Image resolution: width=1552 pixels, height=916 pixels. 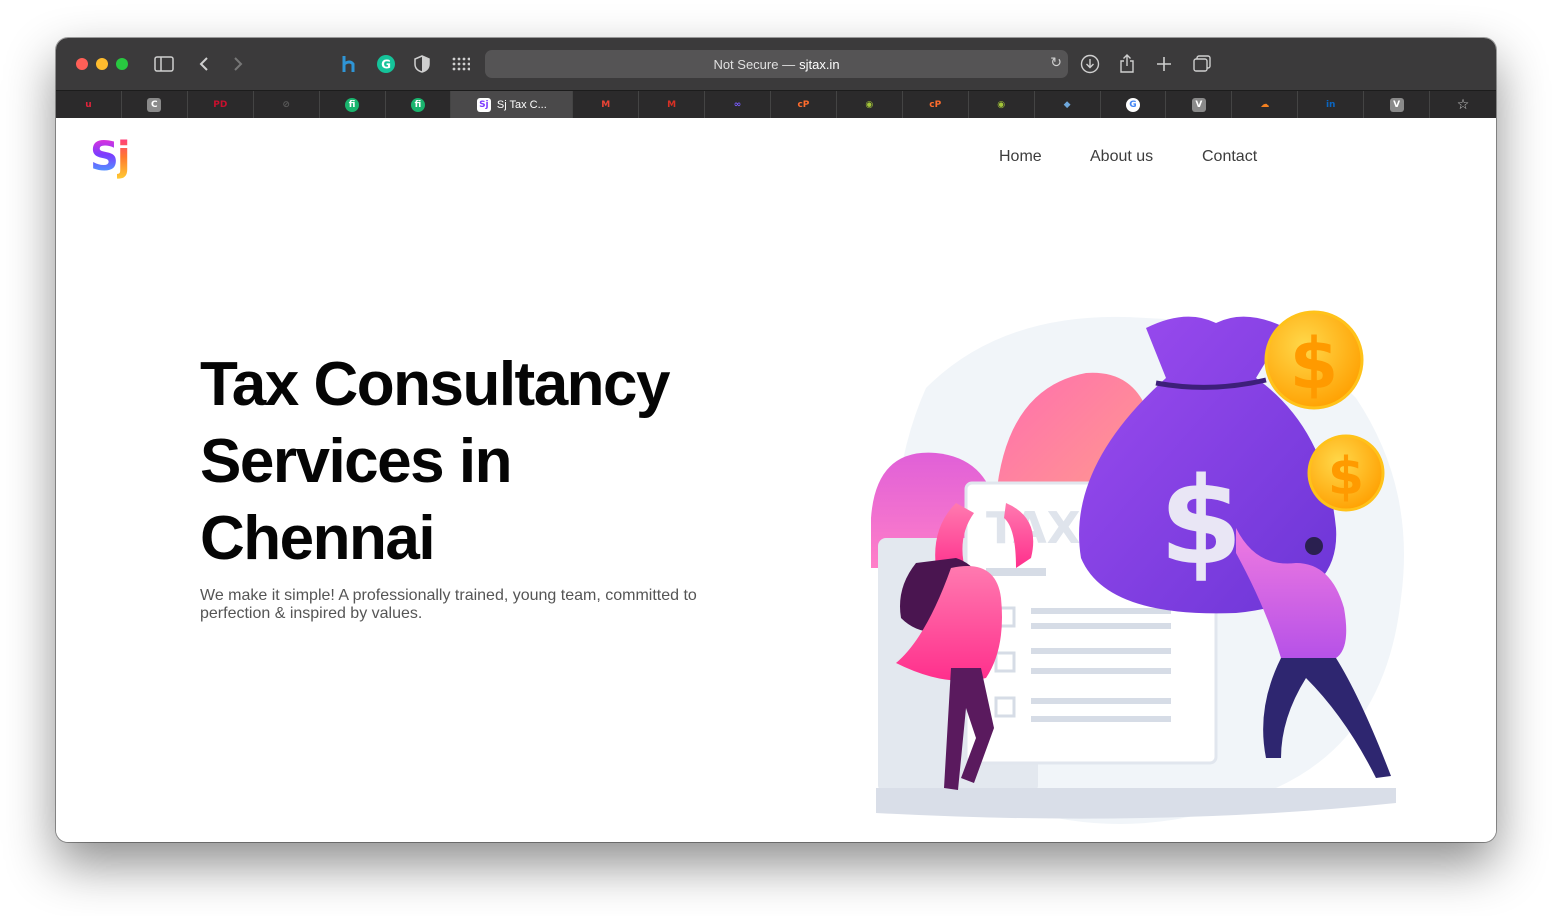 I want to click on hero-title-line1: Tax Consultancy, so click(x=435, y=384).